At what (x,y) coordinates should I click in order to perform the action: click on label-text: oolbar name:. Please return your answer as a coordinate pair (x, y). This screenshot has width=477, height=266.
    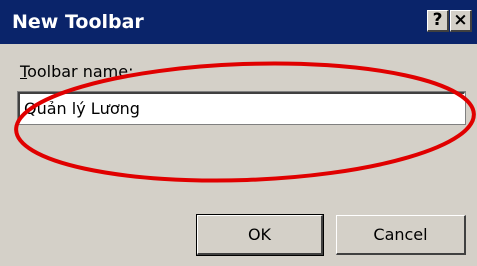
    Looking at the image, I should click on (80, 71).